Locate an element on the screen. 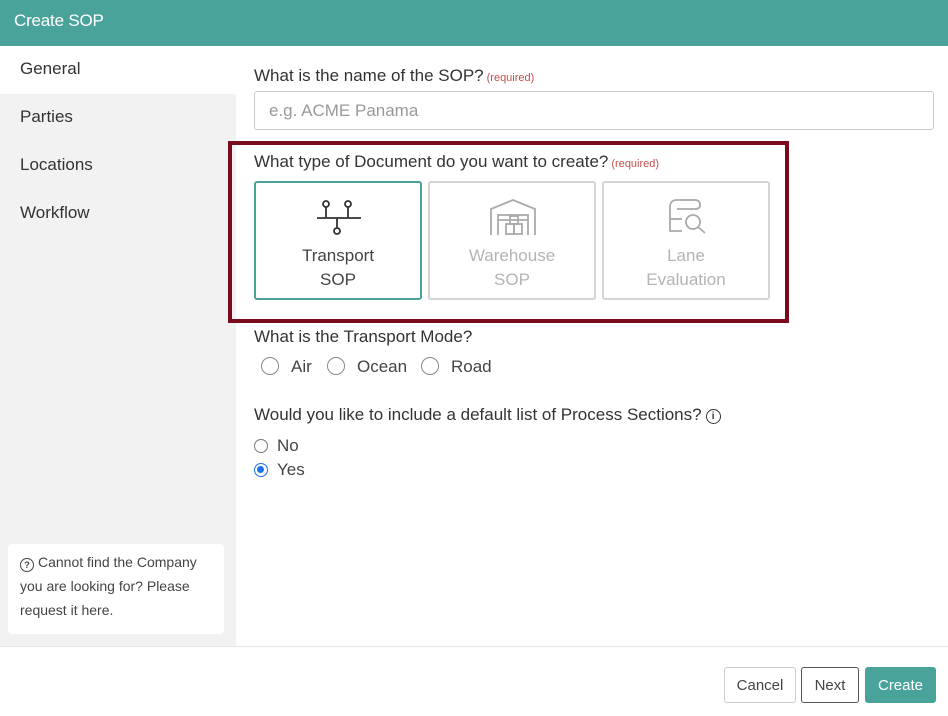  radio-road is located at coordinates (430, 366).